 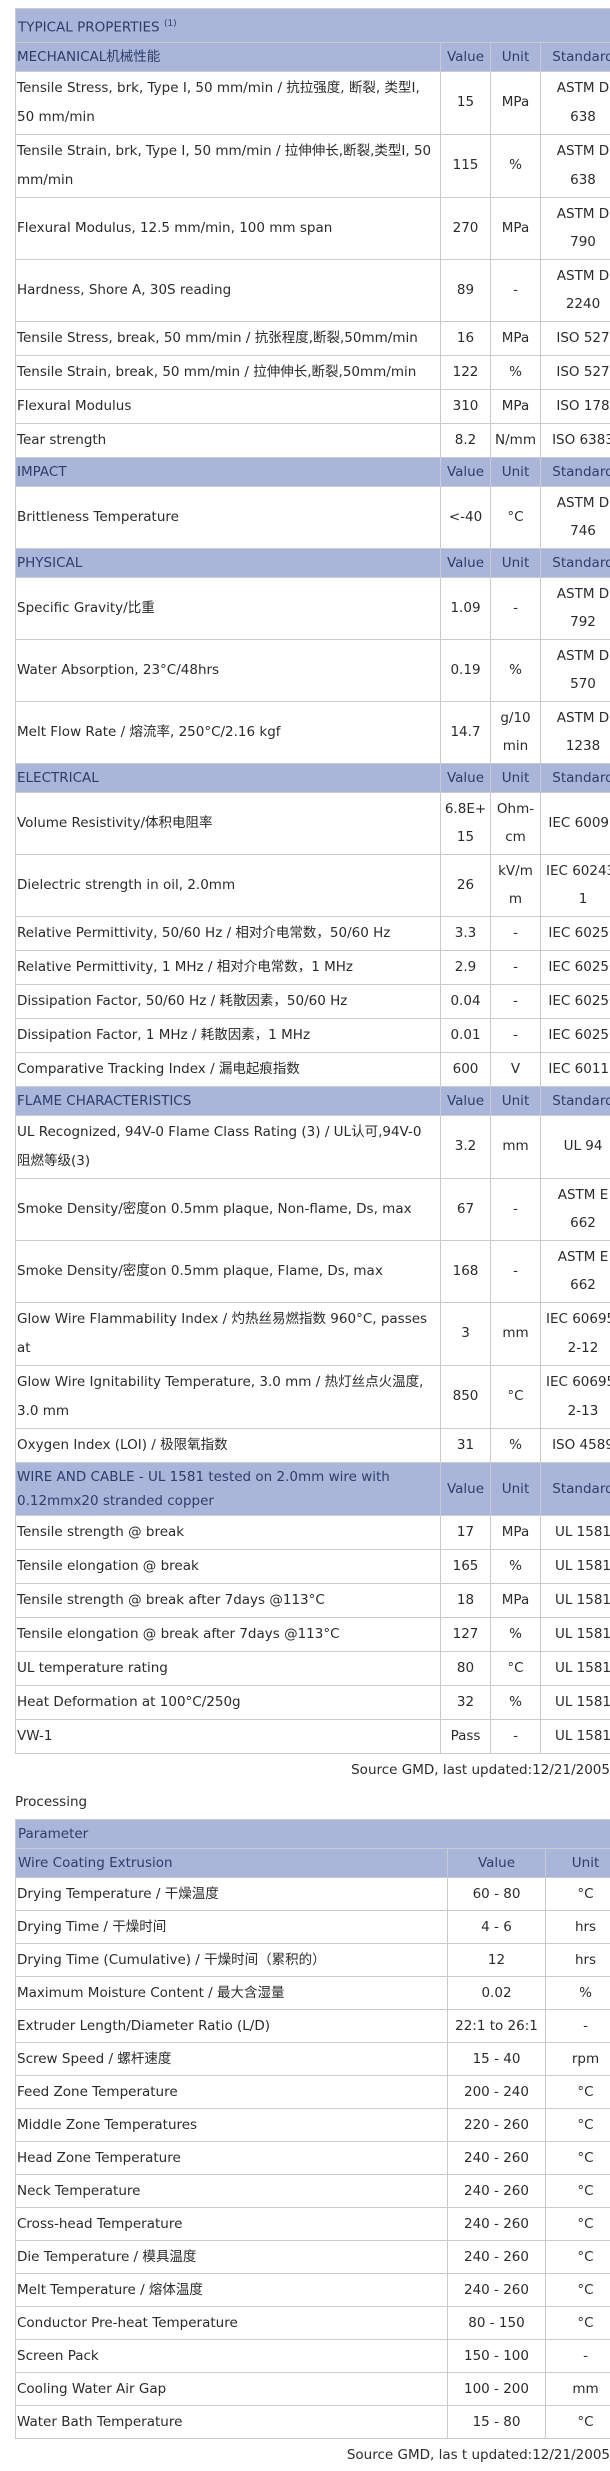 I want to click on section-header-row: PHYSICALValueUnitStandard, so click(x=313, y=562).